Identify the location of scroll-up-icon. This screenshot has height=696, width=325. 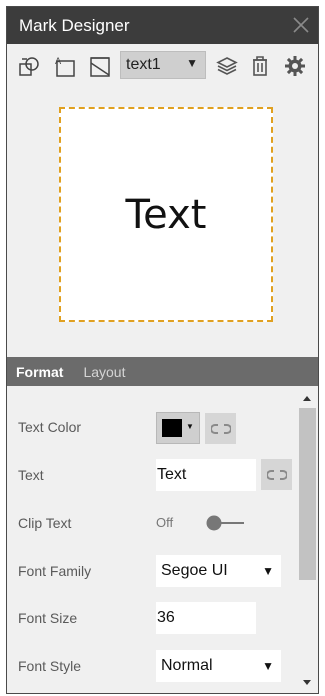
(307, 398).